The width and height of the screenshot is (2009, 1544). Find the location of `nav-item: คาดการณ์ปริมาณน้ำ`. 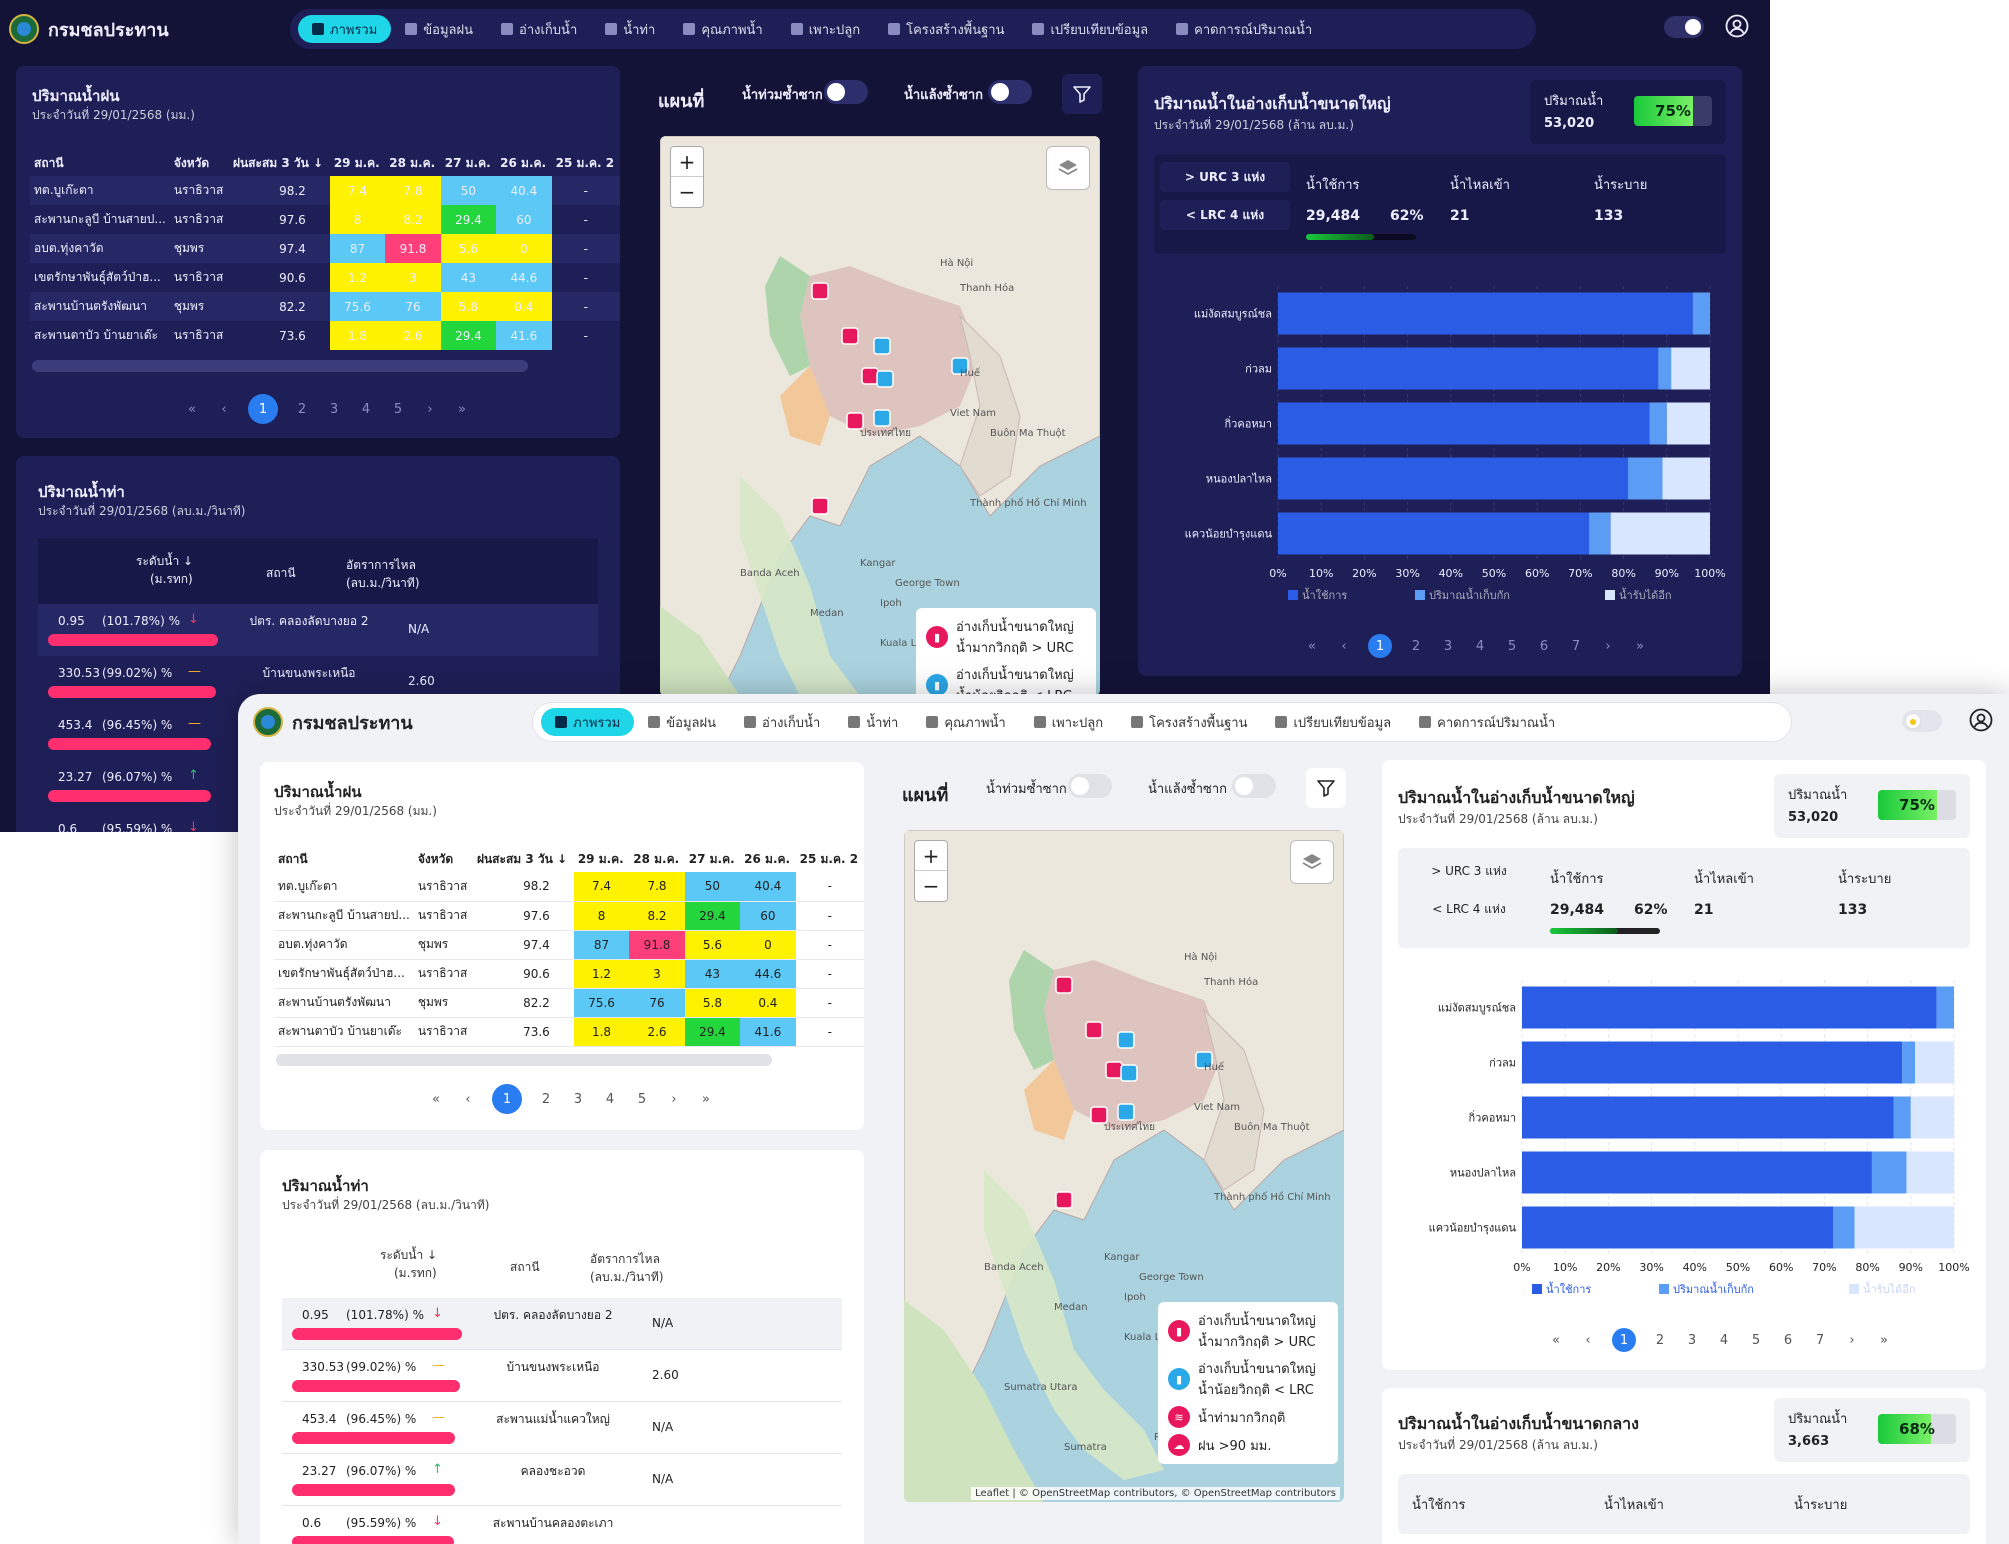

nav-item: คาดการณ์ปริมาณน้ำ is located at coordinates (1487, 722).